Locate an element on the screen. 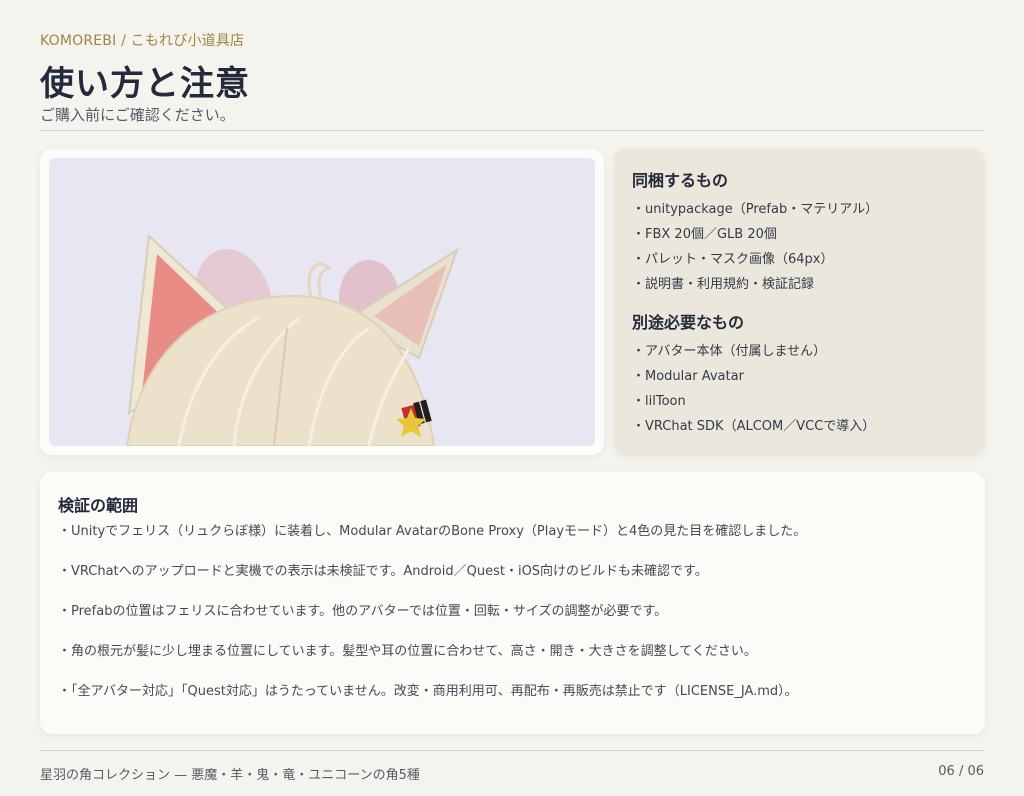 The height and width of the screenshot is (796, 1024). list-item: ・Modular Avatar is located at coordinates (688, 376).